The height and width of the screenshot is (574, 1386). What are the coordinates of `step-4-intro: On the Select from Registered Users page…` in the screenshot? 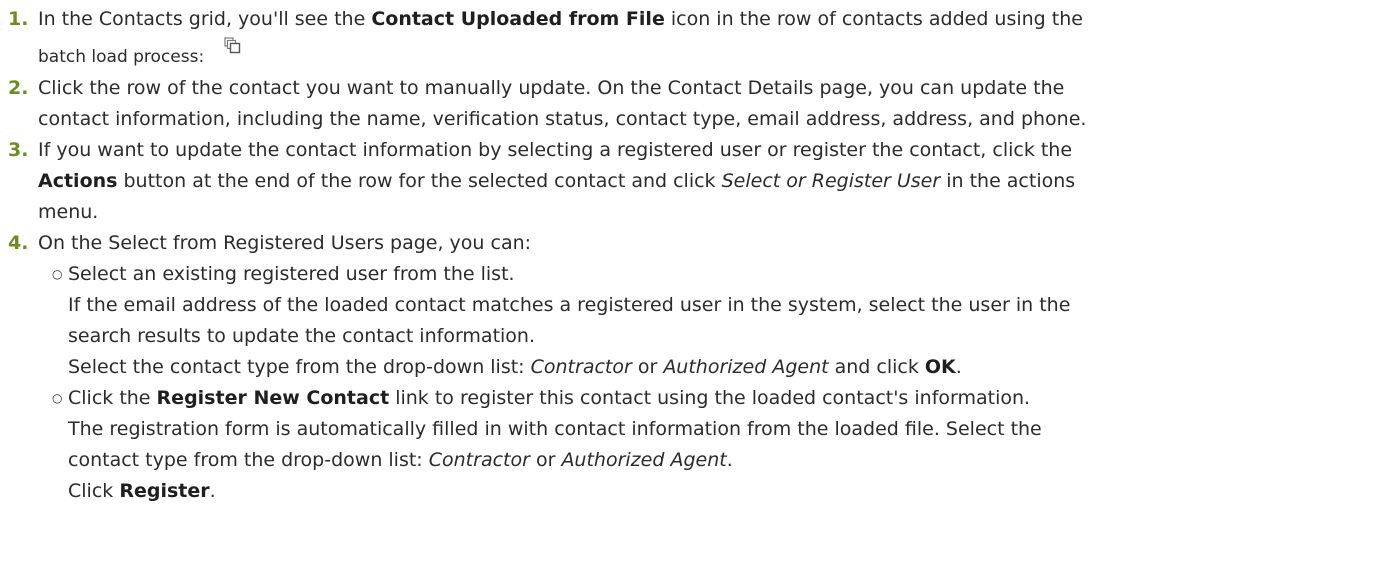 It's located at (285, 243).